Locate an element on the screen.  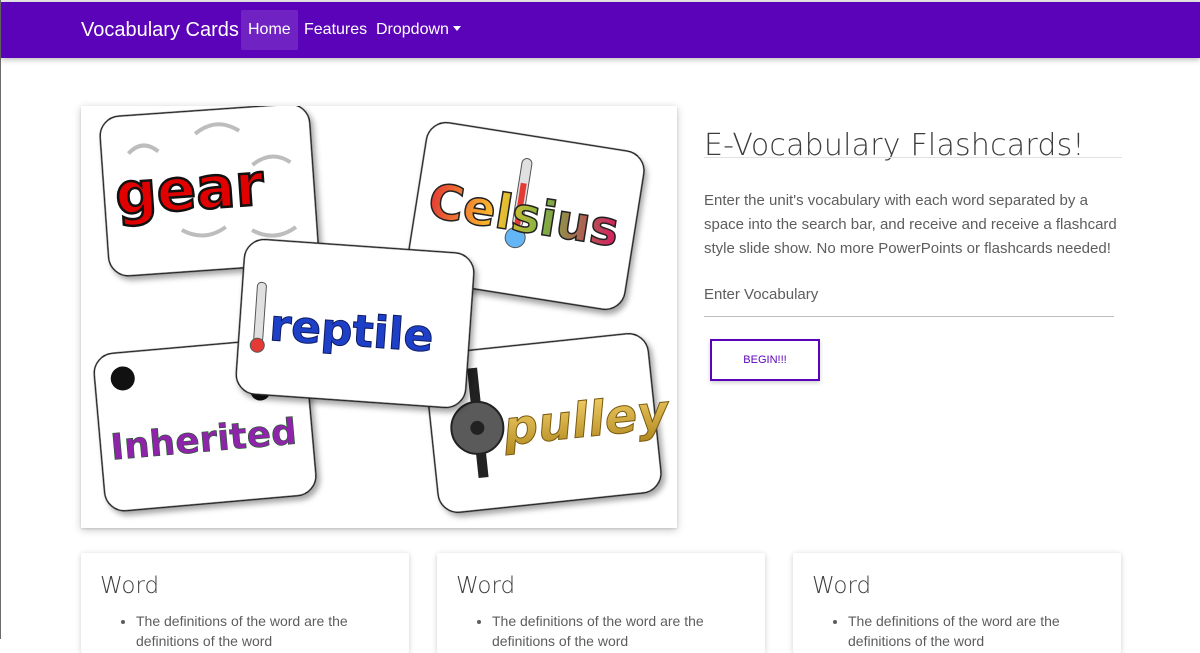
nav-dropdown-label: Dropdown is located at coordinates (412, 29).